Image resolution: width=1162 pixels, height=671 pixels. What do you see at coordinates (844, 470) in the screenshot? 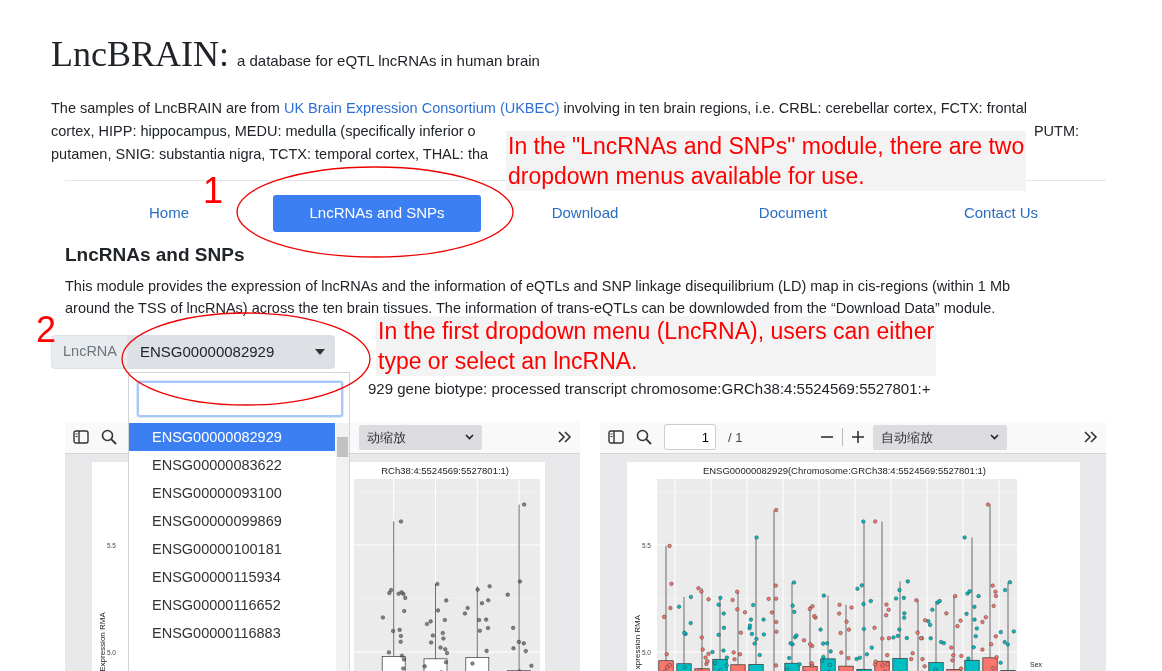
I see `plot-title: ENSG00000082929(Chromosome:GRCh38:4:5524569:5527801:1)` at bounding box center [844, 470].